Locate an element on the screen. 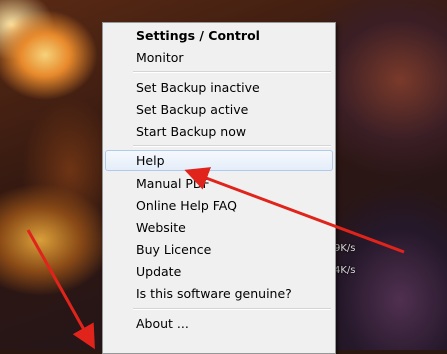  menu-item-set-backup-active: Set Backup active is located at coordinates (219, 109).